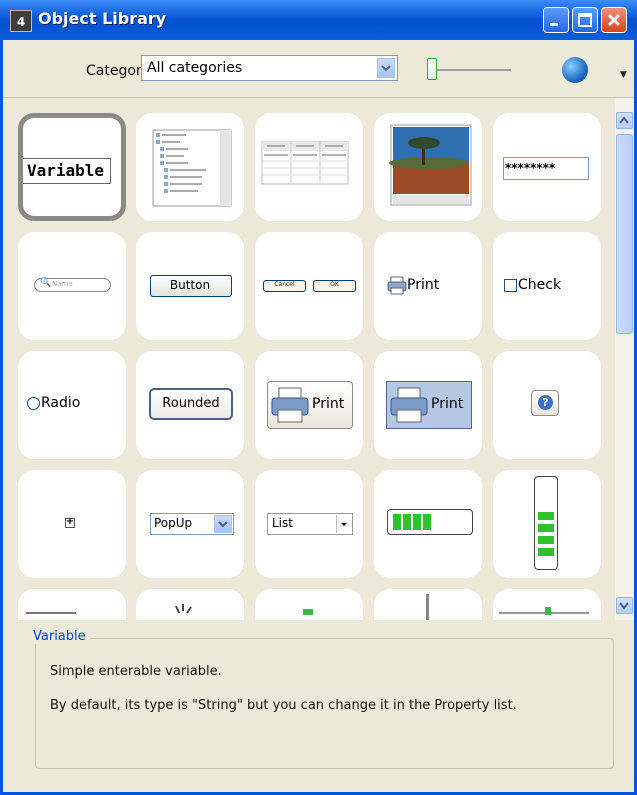 This screenshot has width=637, height=795. Describe the element at coordinates (195, 68) in the screenshot. I see `category-select-value: All categories` at that location.